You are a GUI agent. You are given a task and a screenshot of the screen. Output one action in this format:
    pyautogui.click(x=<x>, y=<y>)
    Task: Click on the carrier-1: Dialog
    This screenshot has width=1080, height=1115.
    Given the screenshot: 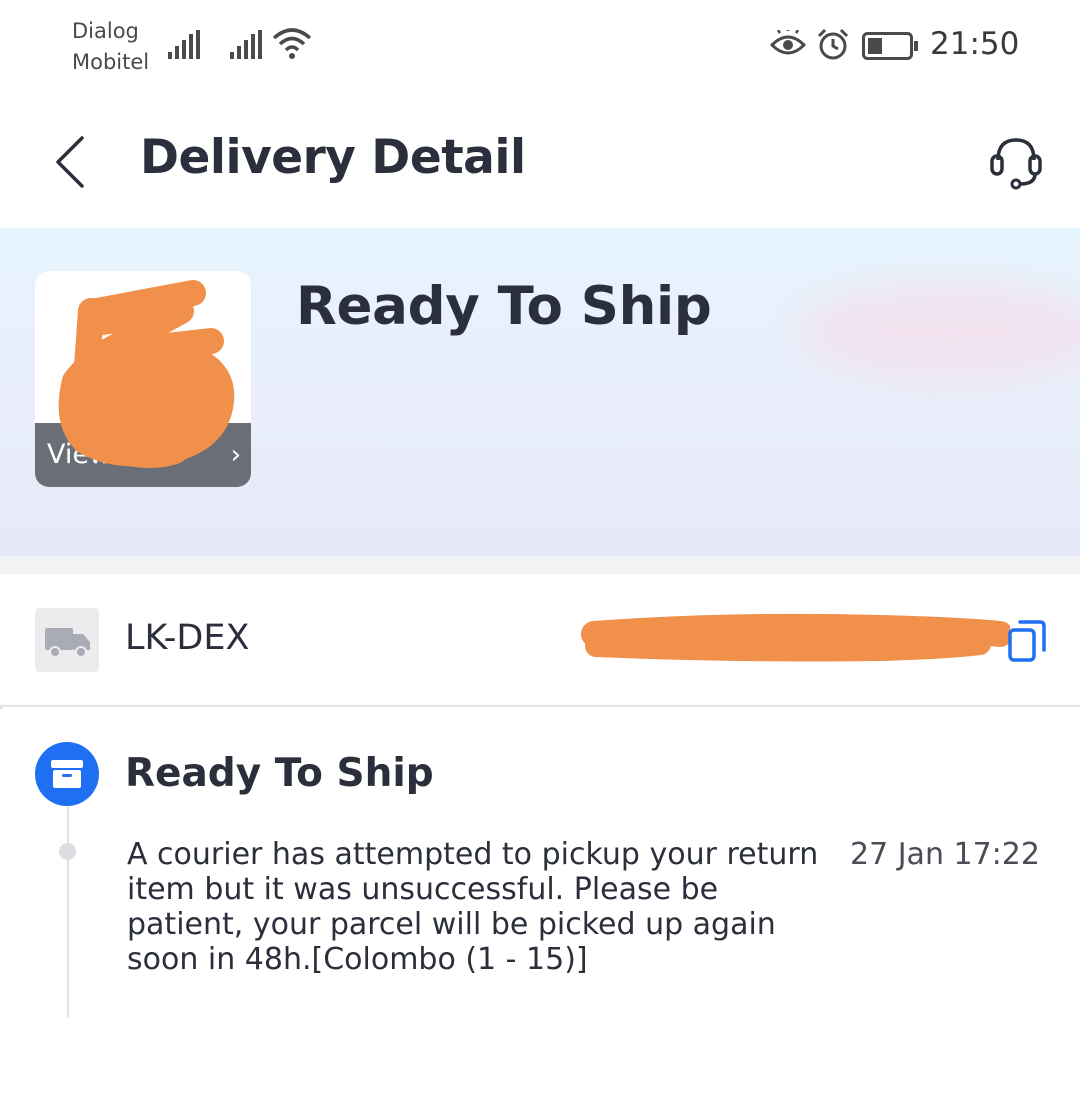 What is the action you would take?
    pyautogui.click(x=105, y=31)
    